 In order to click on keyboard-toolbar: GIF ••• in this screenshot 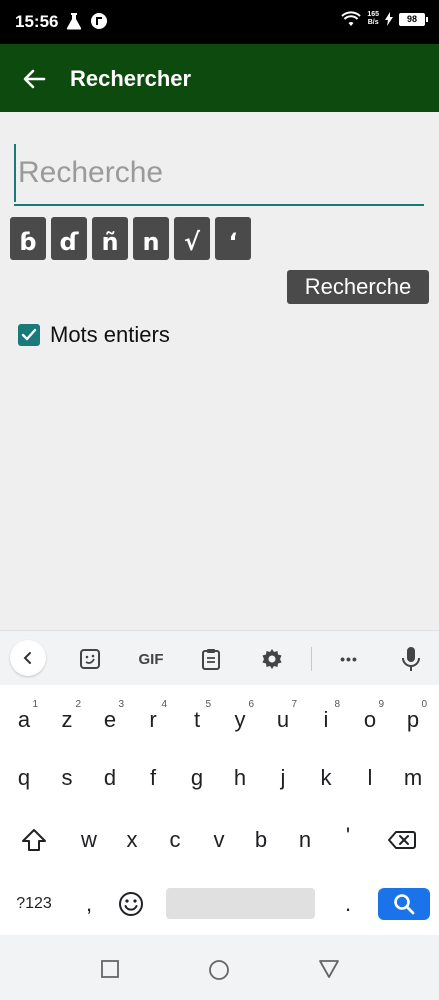, I will do `click(219, 657)`.